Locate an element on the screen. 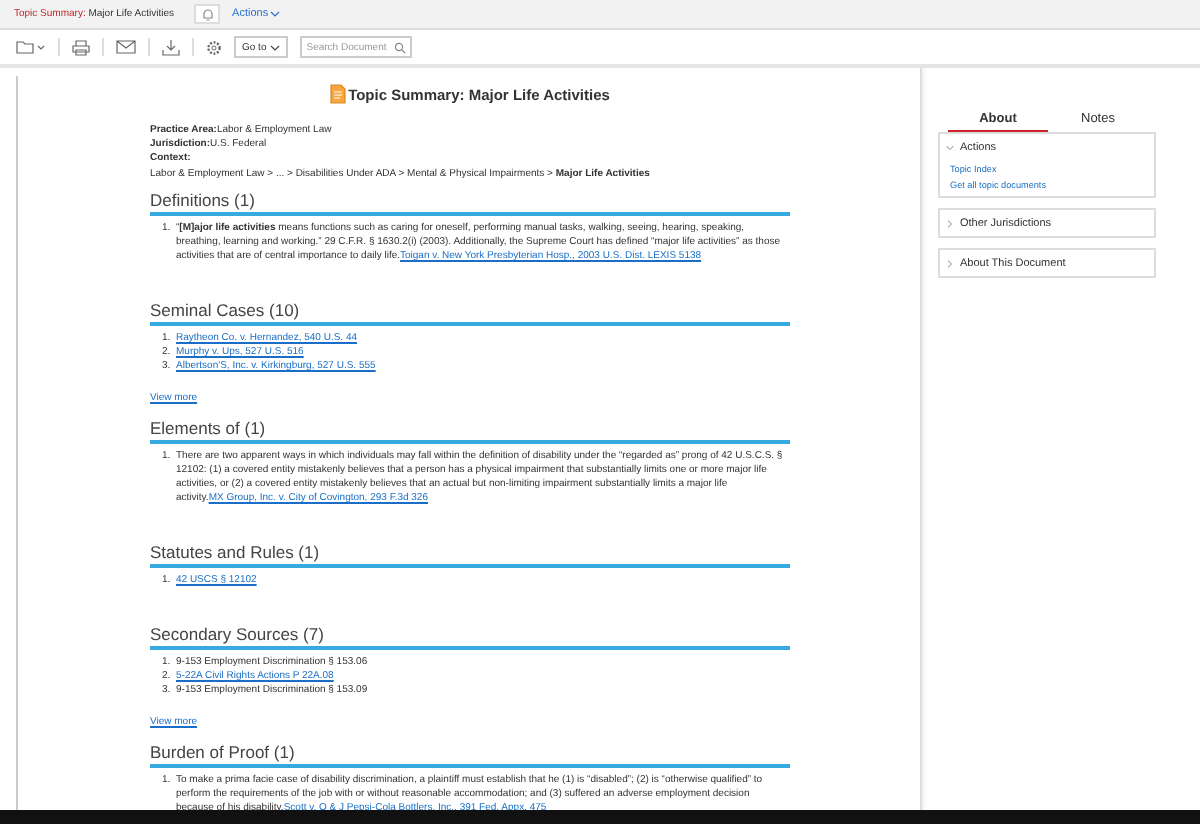 This screenshot has height=824, width=1200. section-heading: Secondary Sources (7) is located at coordinates (470, 636).